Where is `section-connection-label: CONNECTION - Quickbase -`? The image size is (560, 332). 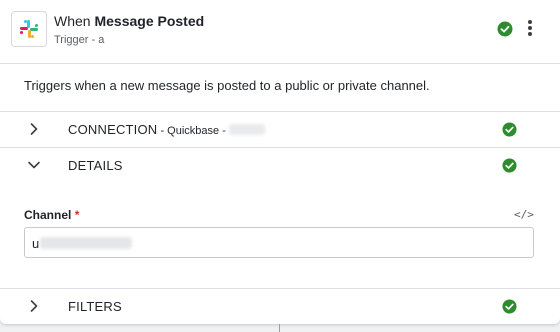 section-connection-label: CONNECTION - Quickbase - is located at coordinates (166, 129).